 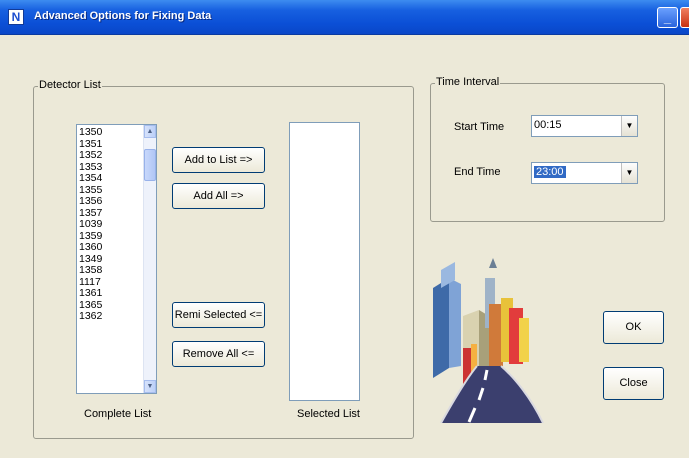 What do you see at coordinates (633, 383) in the screenshot?
I see `close-button: Close` at bounding box center [633, 383].